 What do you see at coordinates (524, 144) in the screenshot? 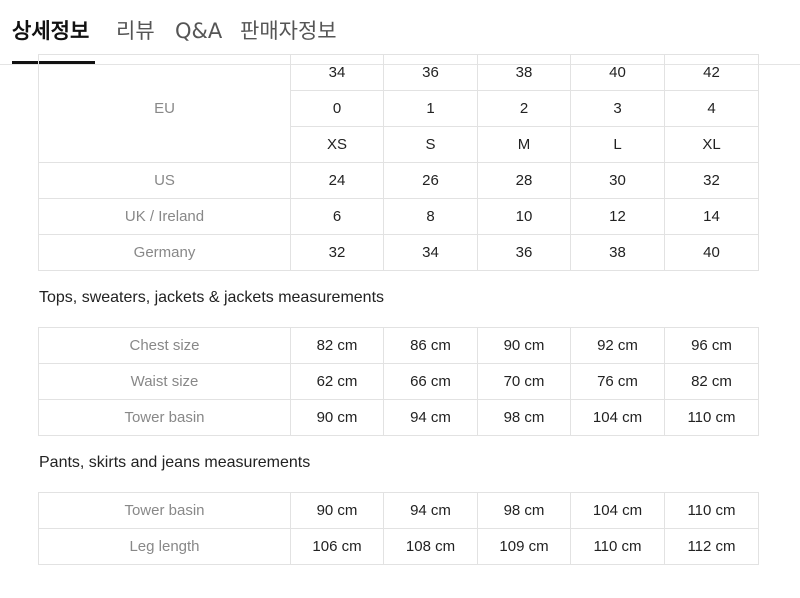
I see `table-cell: M` at bounding box center [524, 144].